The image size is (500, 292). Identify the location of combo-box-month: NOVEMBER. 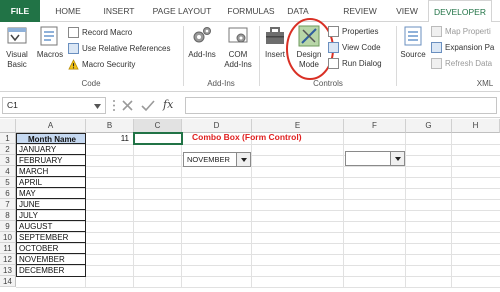
(217, 159).